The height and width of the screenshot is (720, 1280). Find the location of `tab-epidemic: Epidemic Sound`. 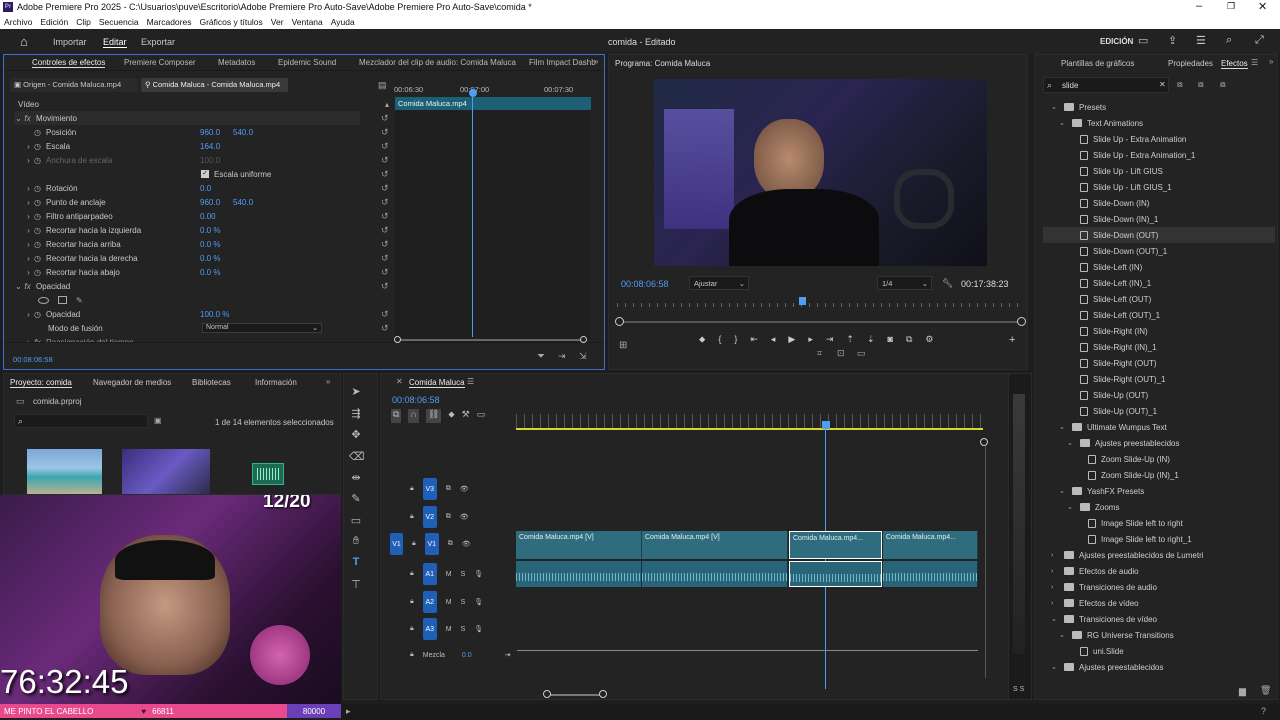

tab-epidemic: Epidemic Sound is located at coordinates (307, 62).